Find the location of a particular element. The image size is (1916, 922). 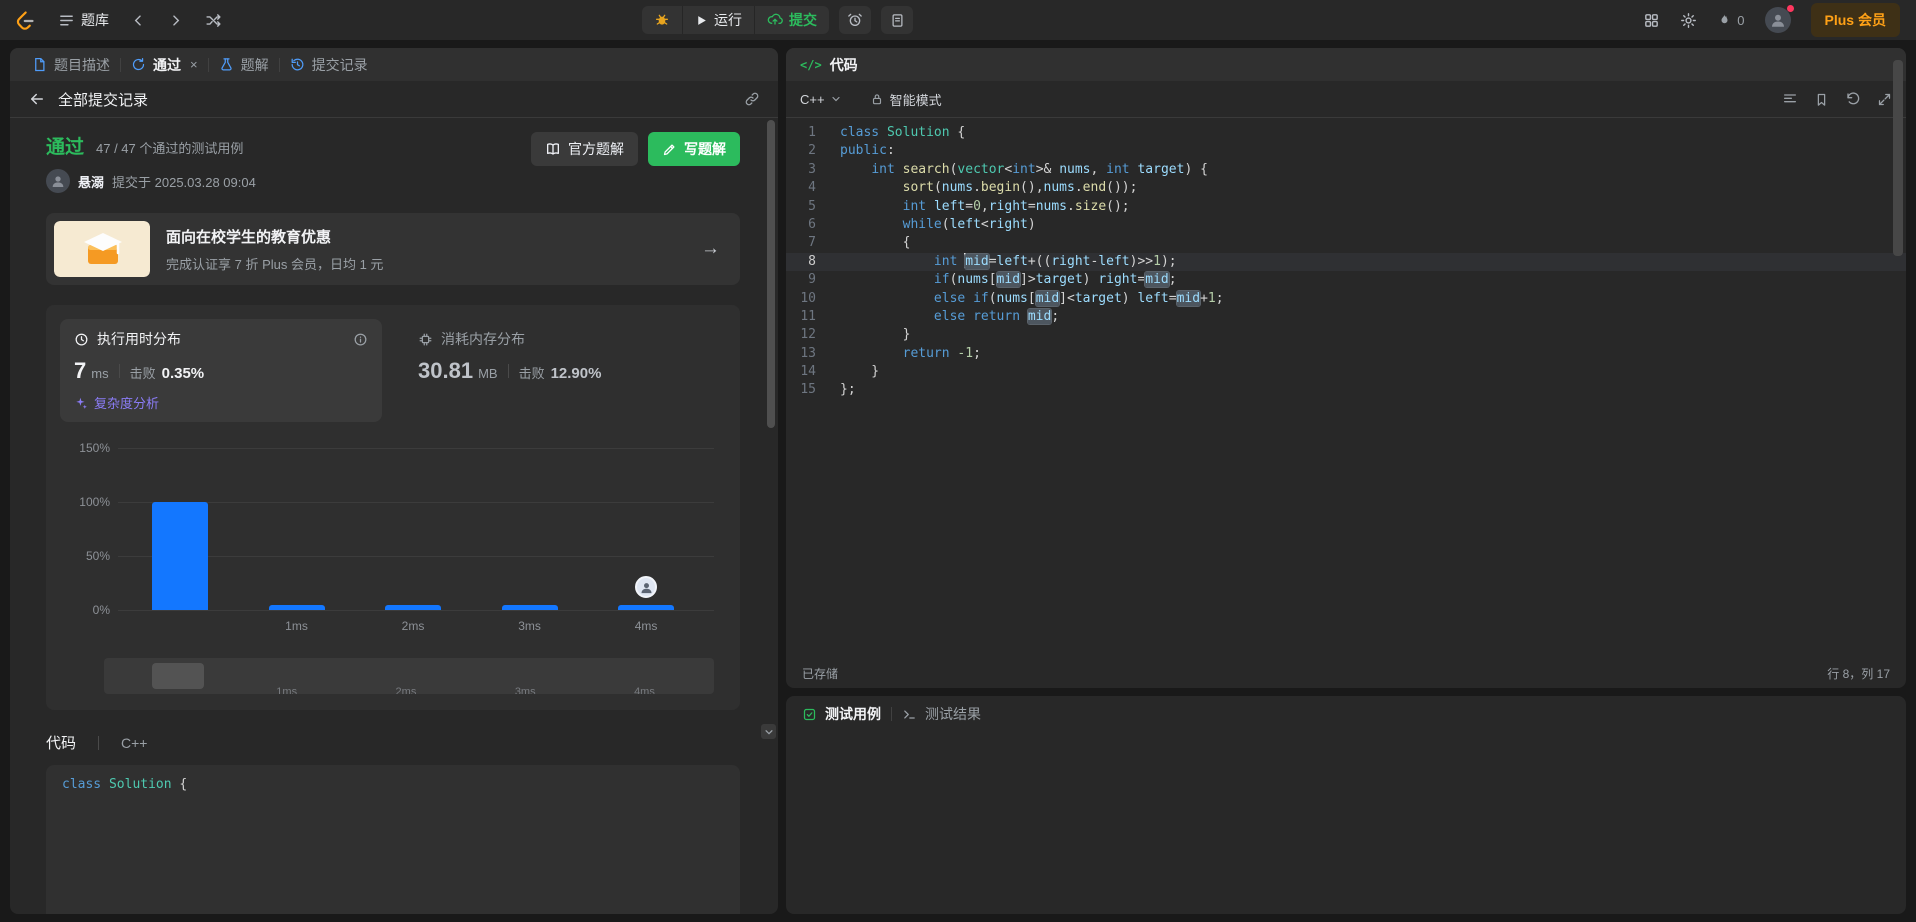

memory-beats-label: 击败 is located at coordinates (531, 373).